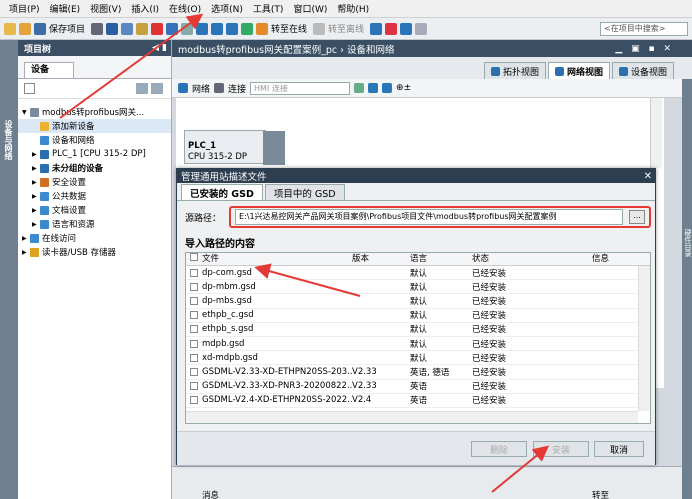 This screenshot has width=692, height=499. I want to click on arrow-to-options-menu, so click(131, 66).